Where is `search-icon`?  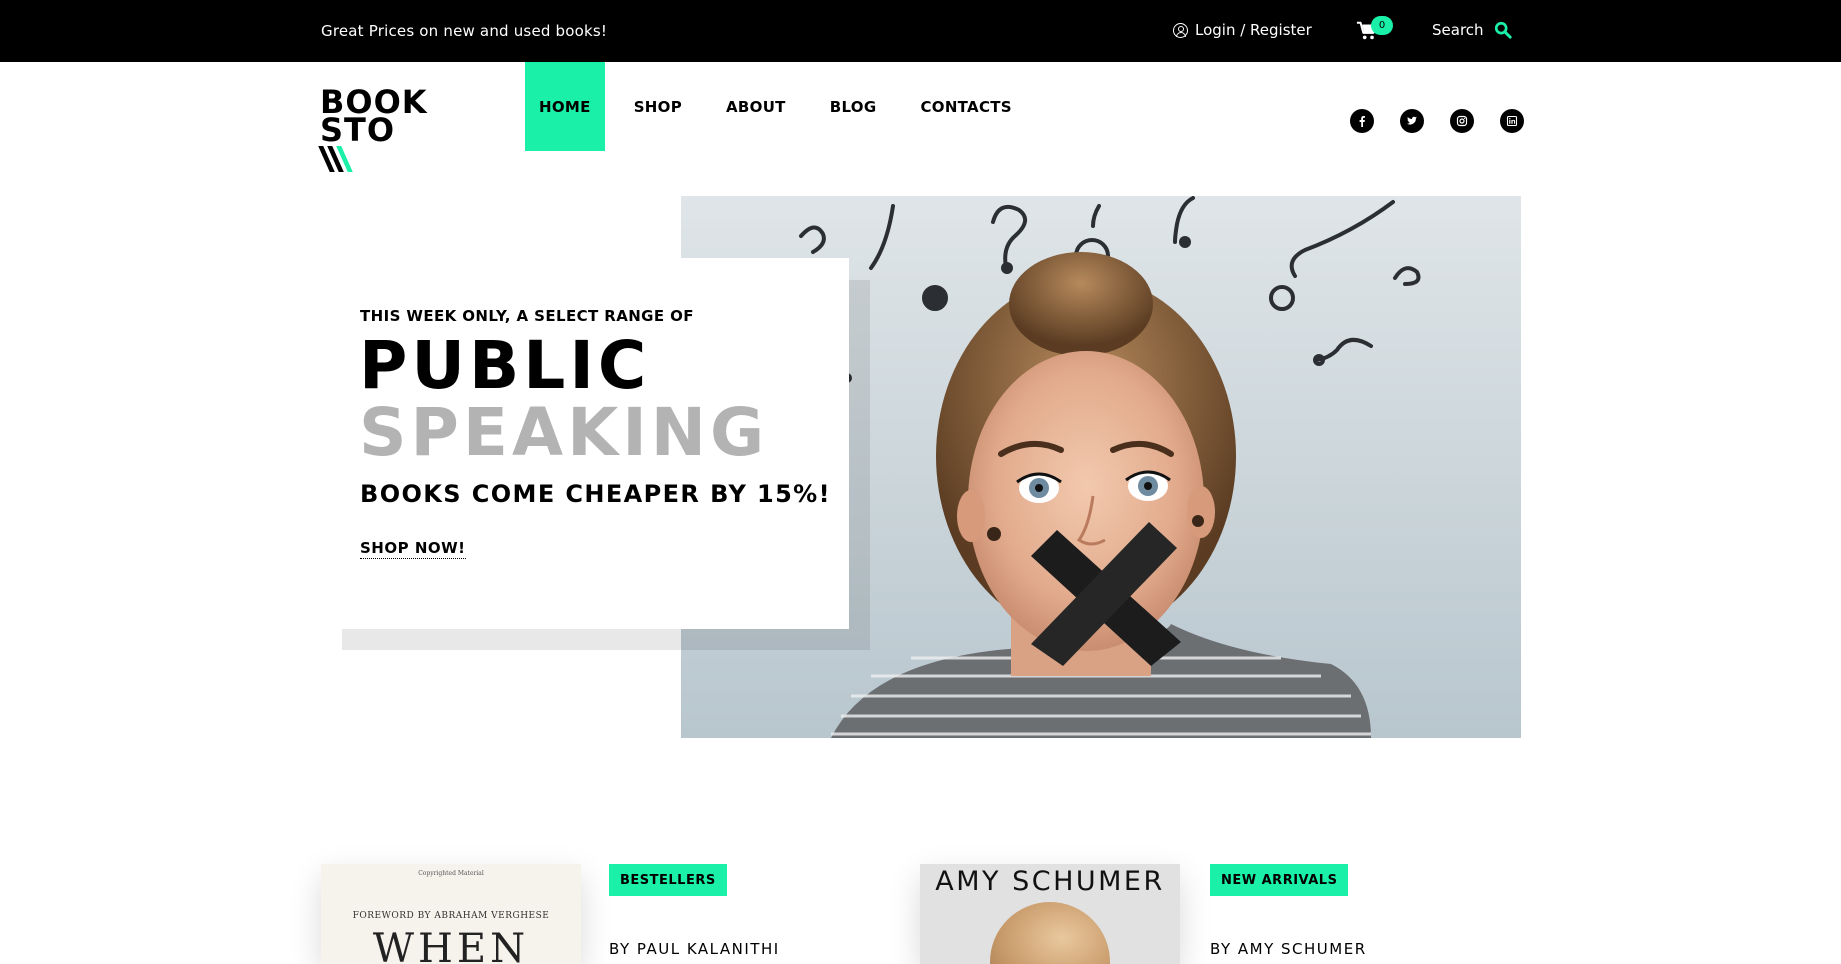 search-icon is located at coordinates (1503, 30).